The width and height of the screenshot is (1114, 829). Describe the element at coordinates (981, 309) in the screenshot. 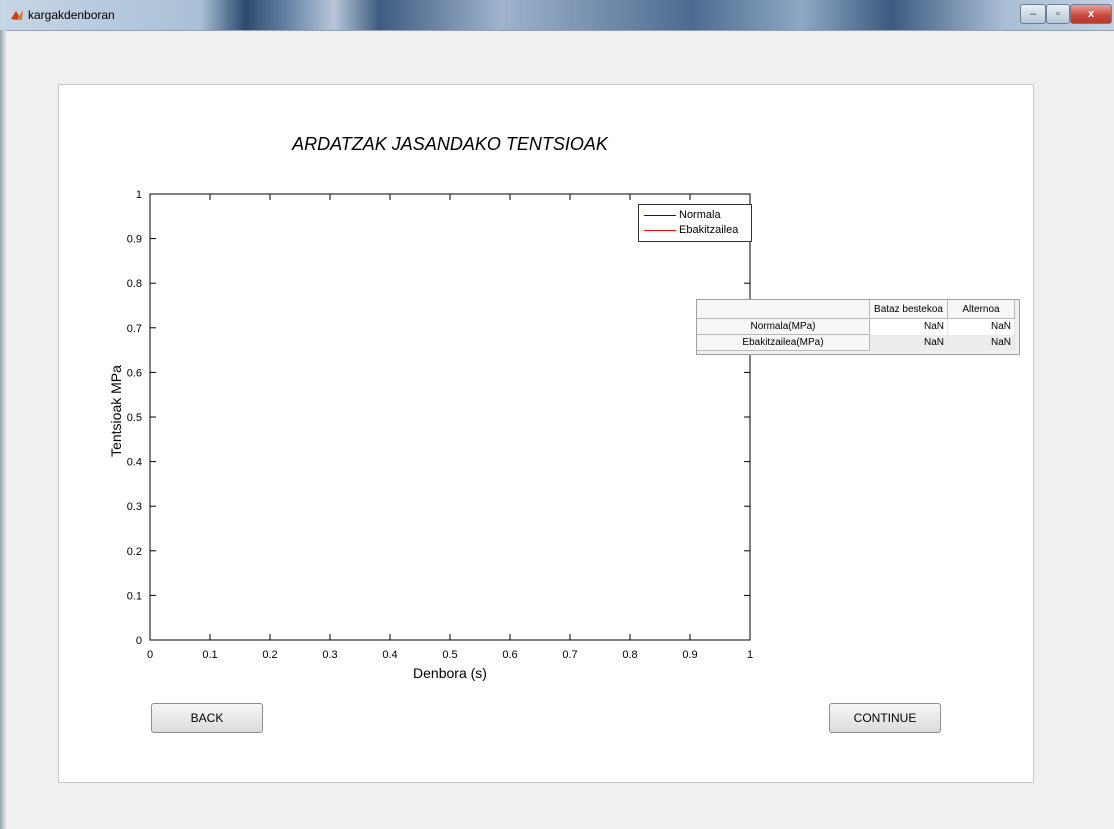

I see `column-header: Alternoa` at that location.